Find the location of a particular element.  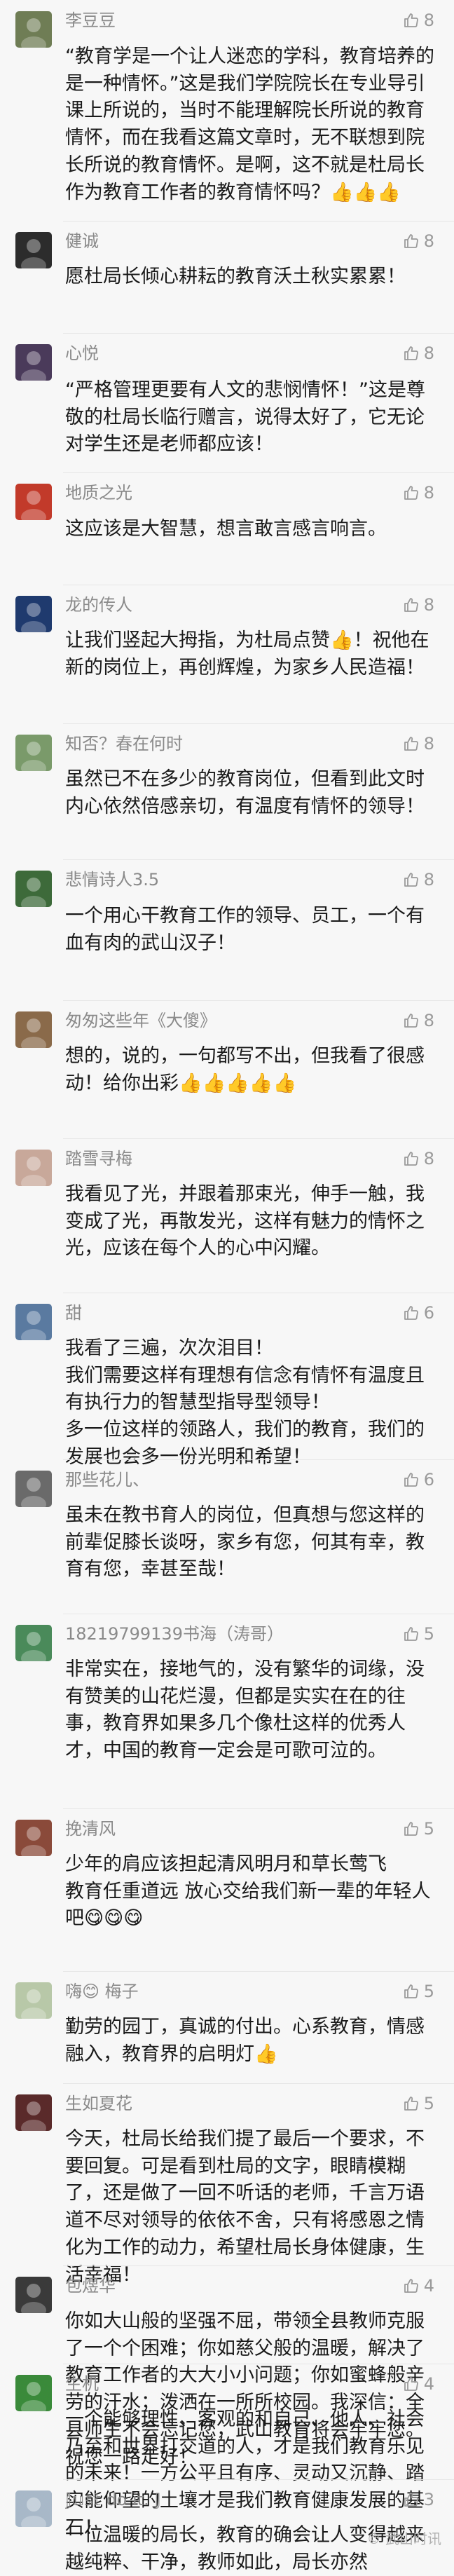

commenter-name: 生如夏花 is located at coordinates (98, 2103).